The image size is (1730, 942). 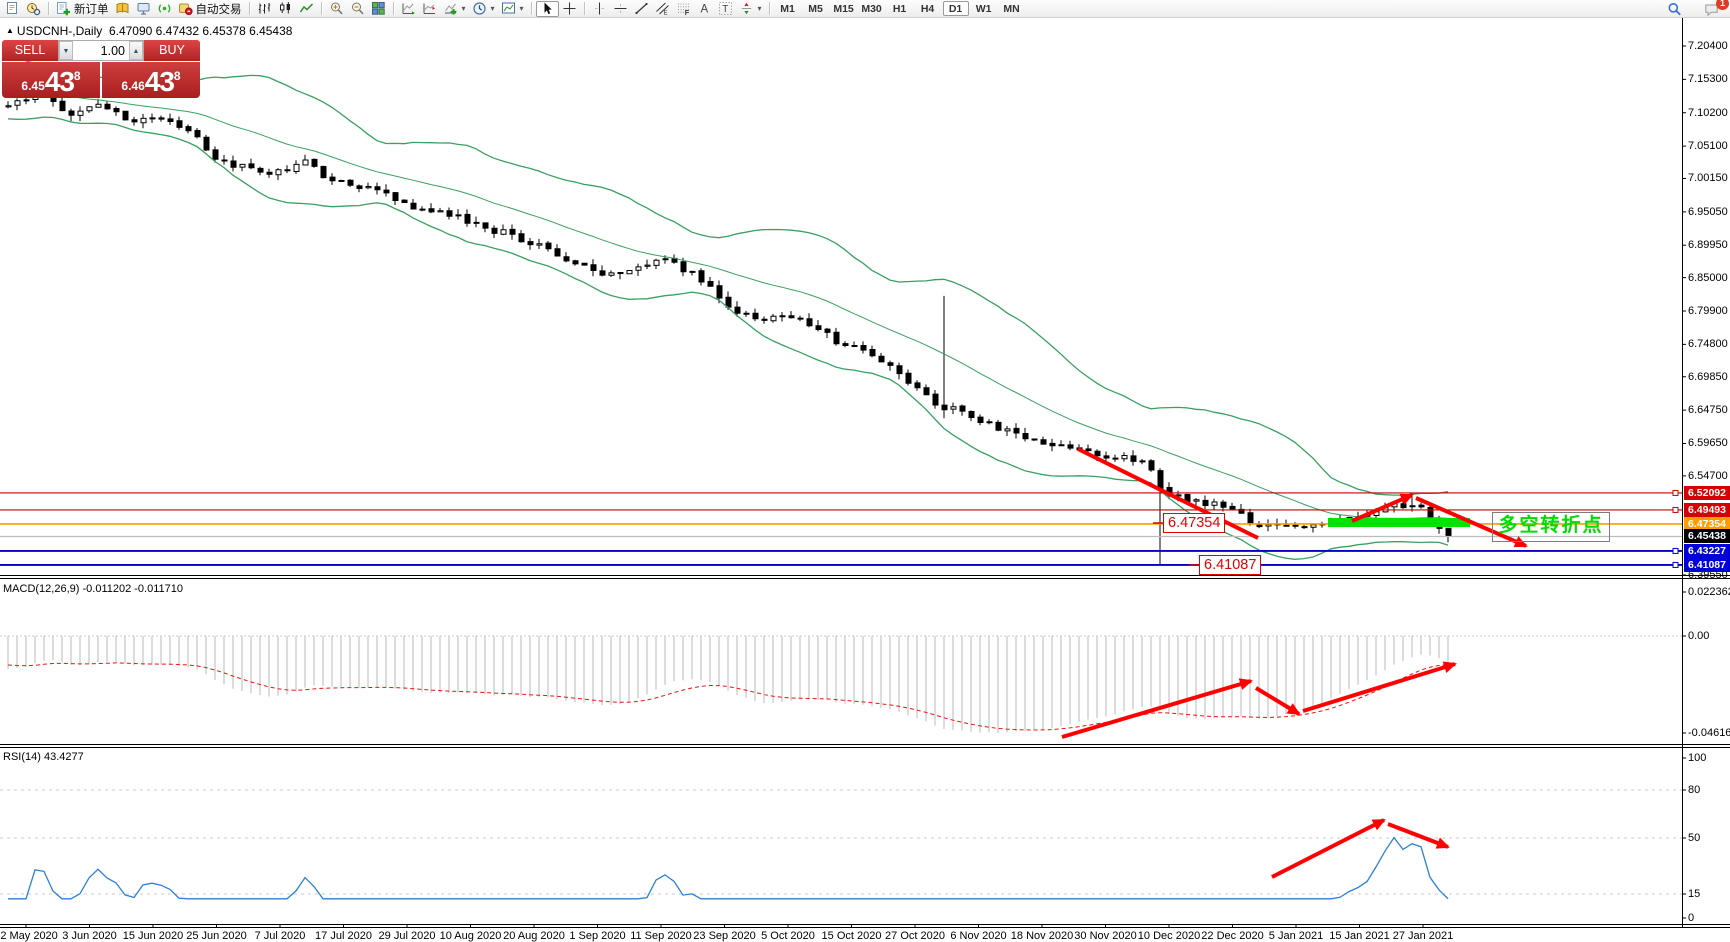 I want to click on date-axis-label: 11 Sep 2020, so click(x=661, y=936).